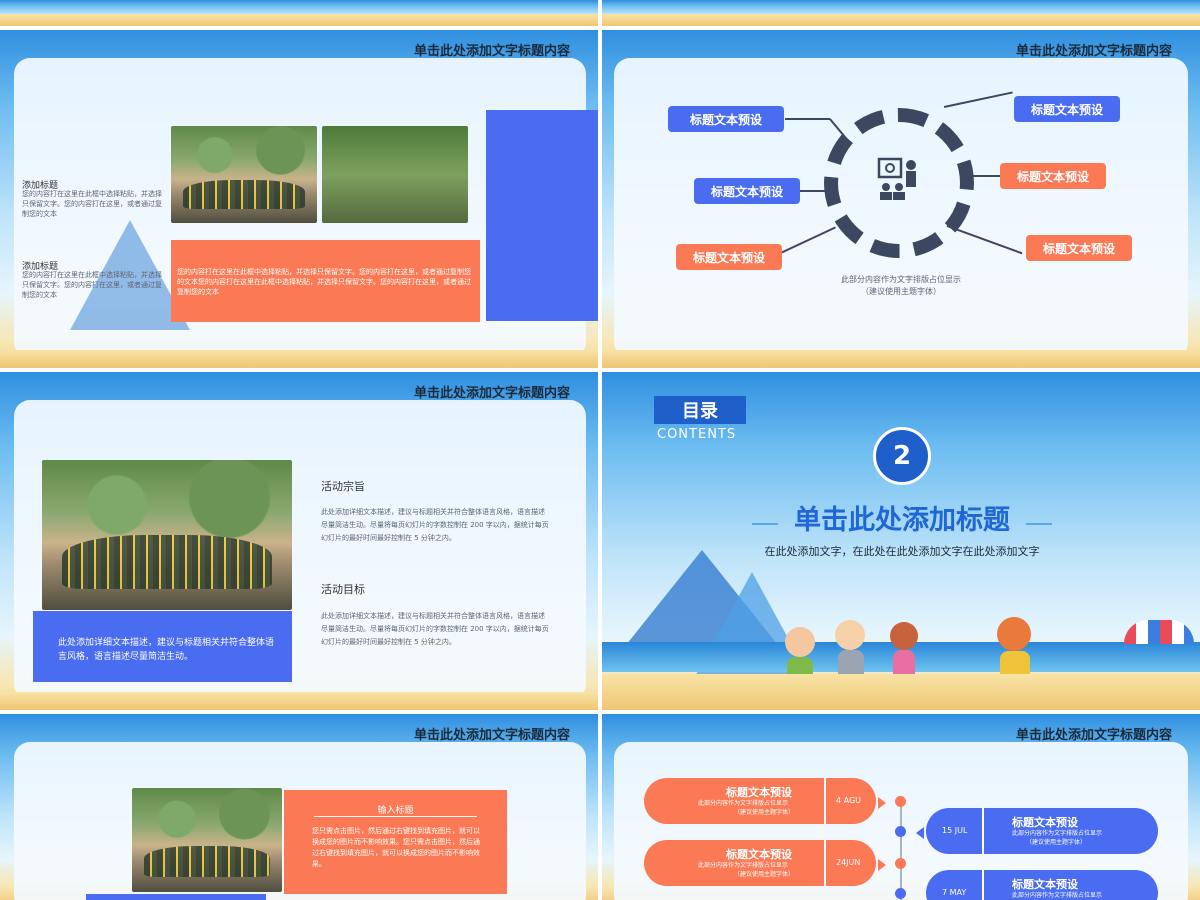 The width and height of the screenshot is (1200, 900). I want to click on slide-strip-right, so click(901, 13).